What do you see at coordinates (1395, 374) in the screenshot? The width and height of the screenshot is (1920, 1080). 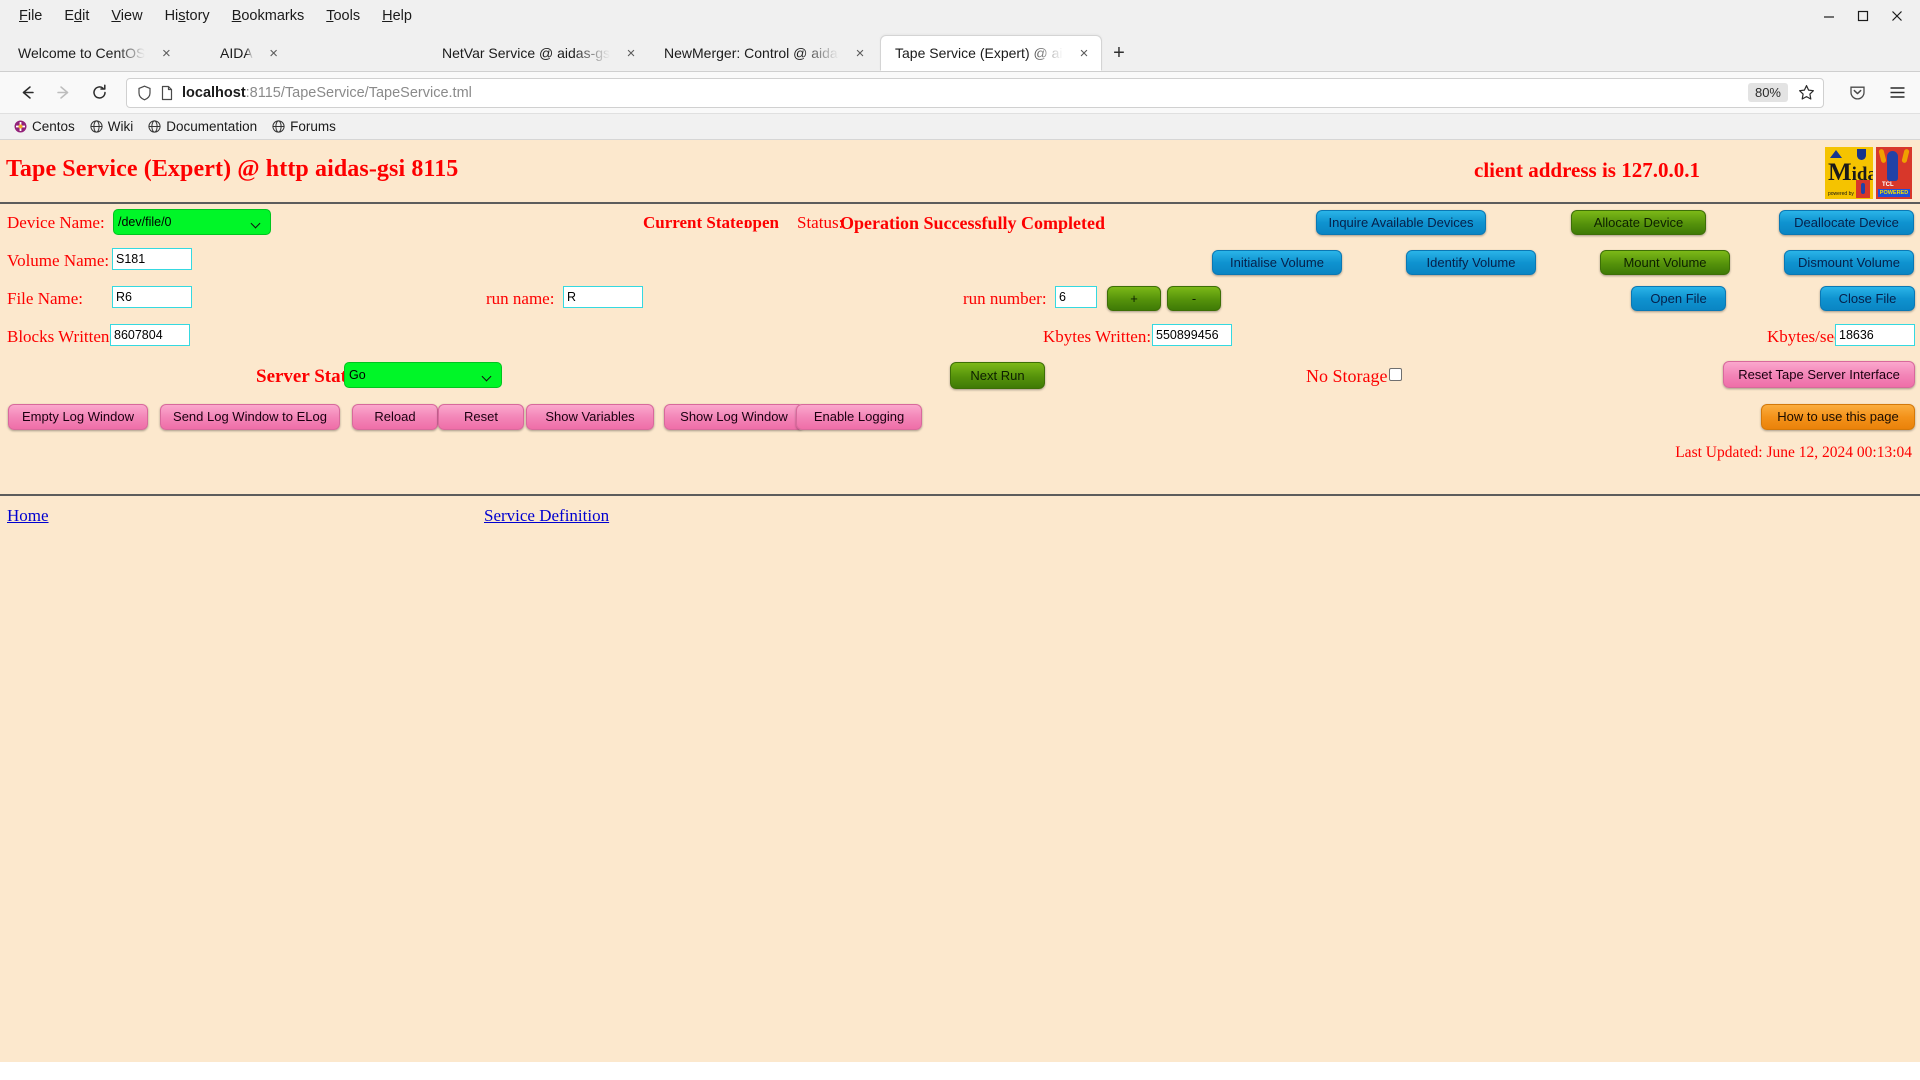 I see `no-storage-checkbox` at bounding box center [1395, 374].